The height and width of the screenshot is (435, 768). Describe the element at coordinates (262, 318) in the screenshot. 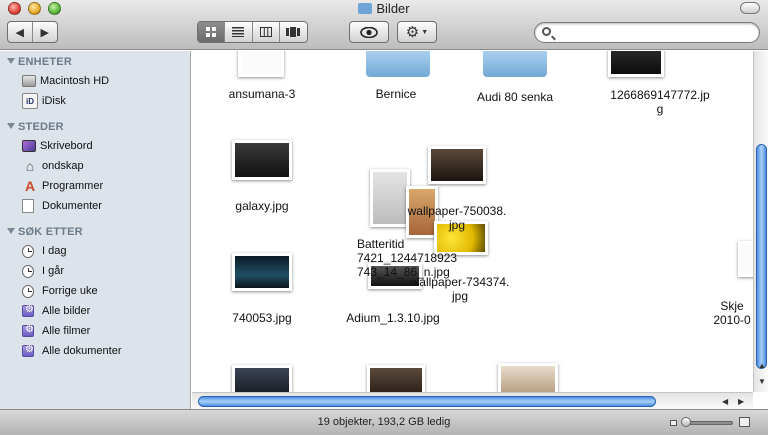

I see `file-label: 740053.jpg` at that location.